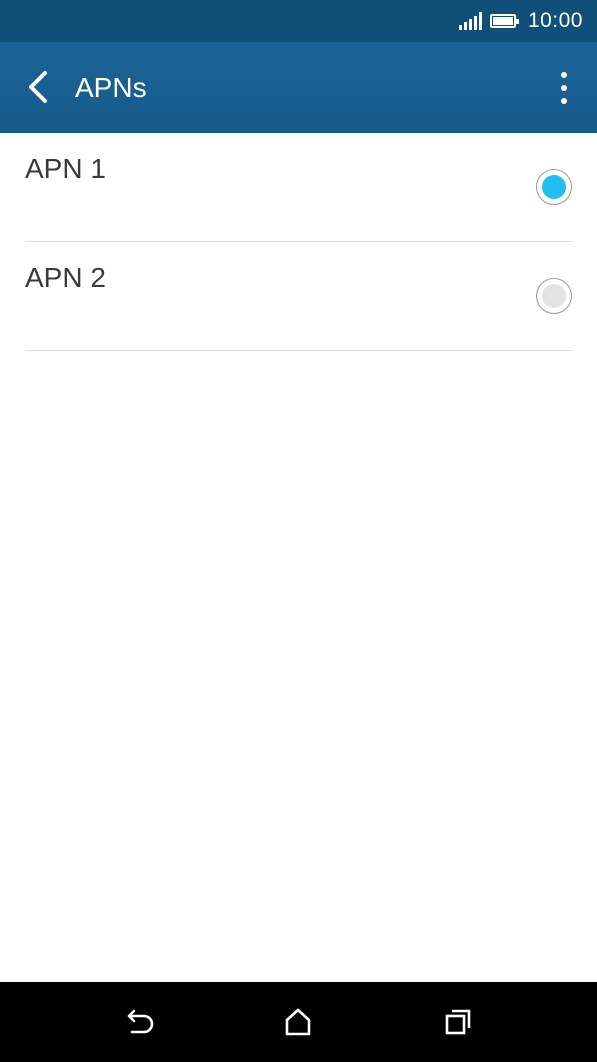 Image resolution: width=597 pixels, height=1062 pixels. Describe the element at coordinates (298, 21) in the screenshot. I see `status-bar: 10:00` at that location.